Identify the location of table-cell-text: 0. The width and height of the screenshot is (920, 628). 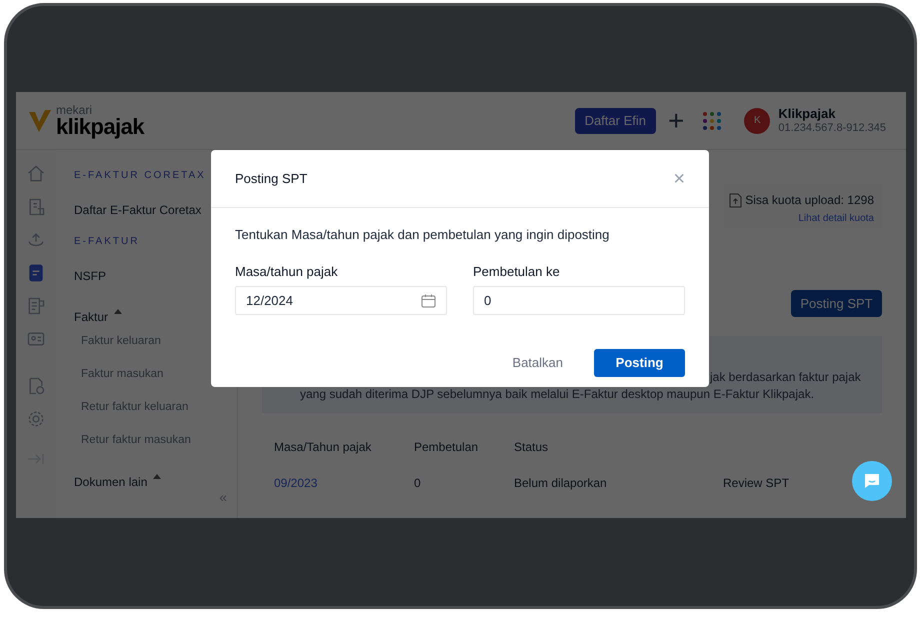
(418, 483).